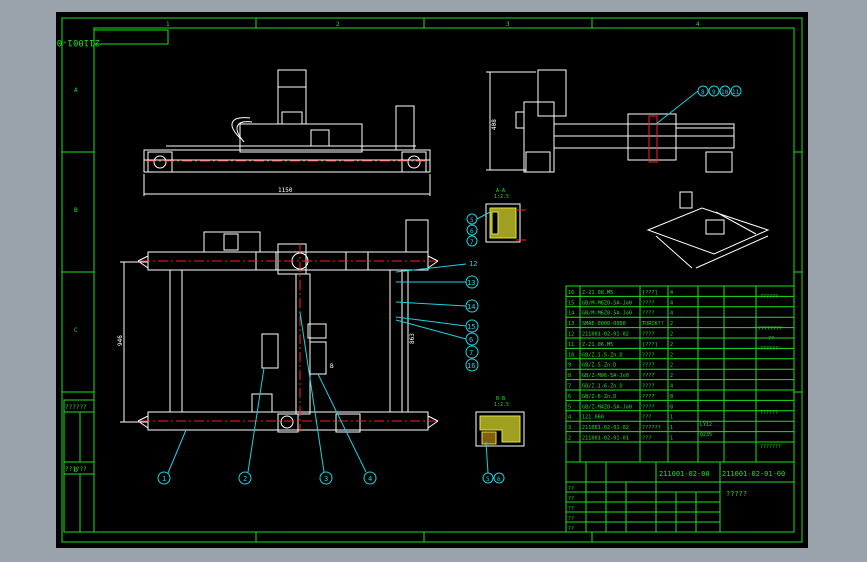 This screenshot has height=562, width=867. I want to click on zone-mark: A, so click(76, 90).